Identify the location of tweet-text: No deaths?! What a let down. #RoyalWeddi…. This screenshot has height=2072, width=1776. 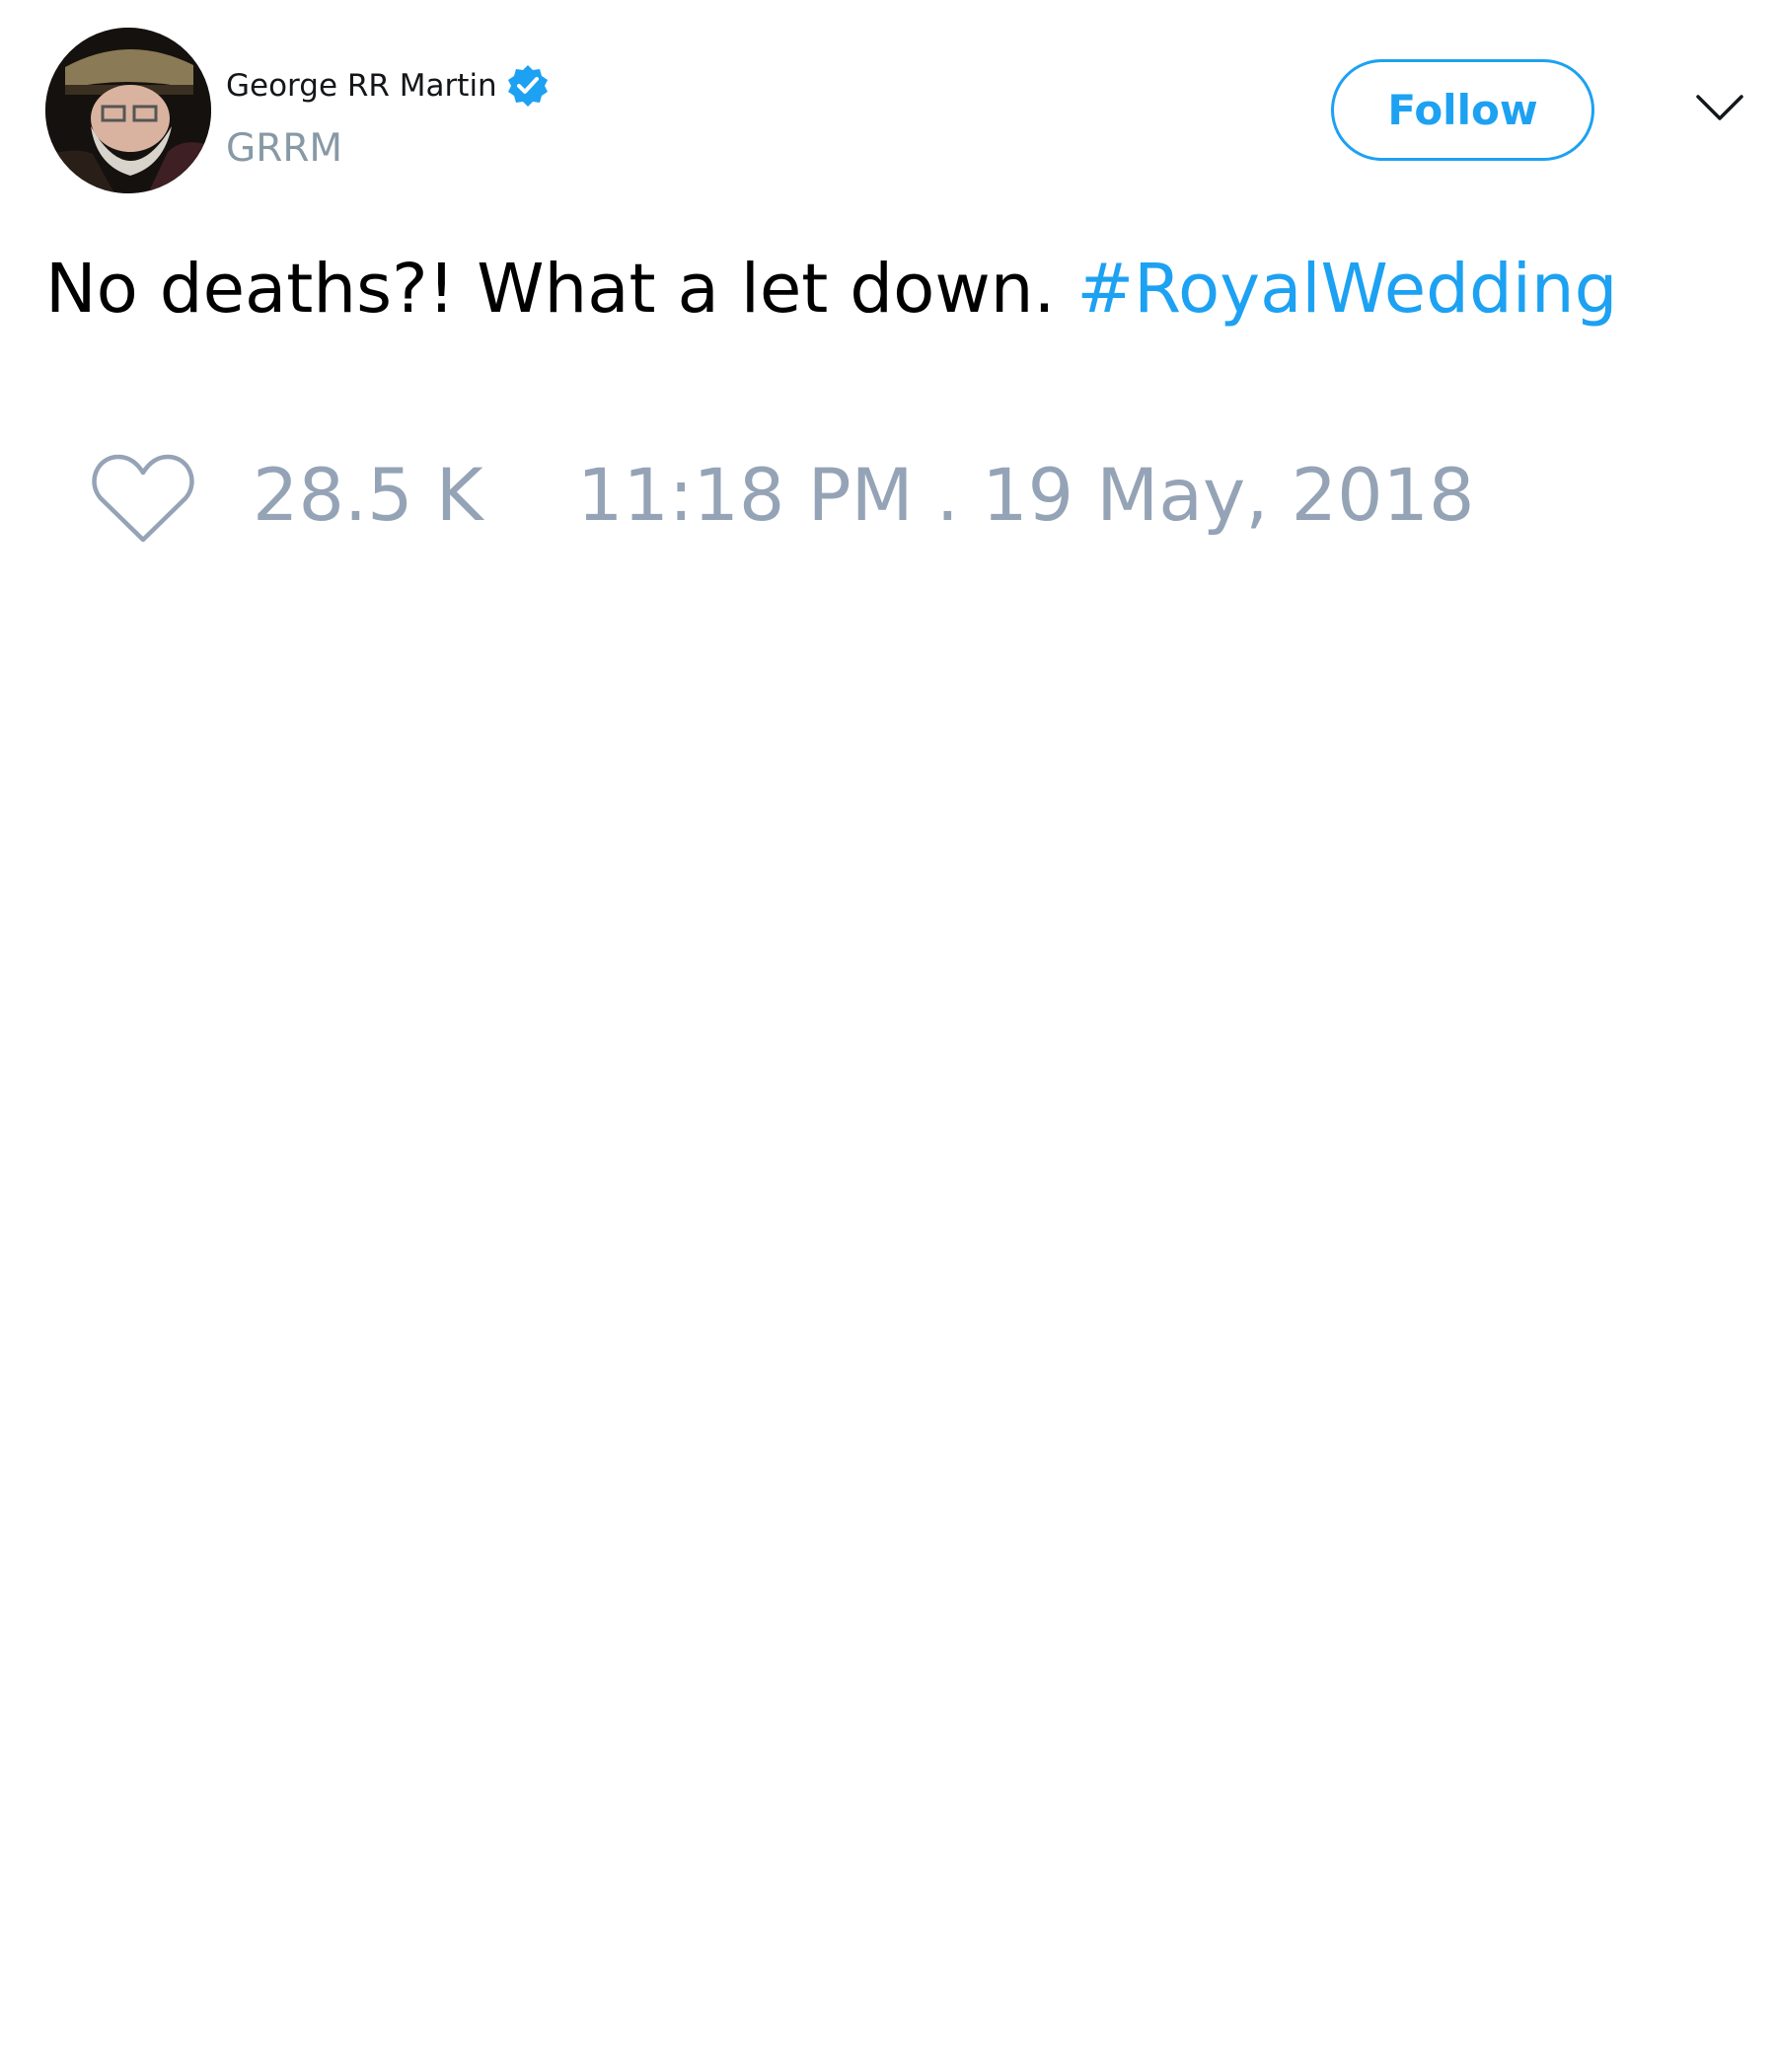
(831, 289).